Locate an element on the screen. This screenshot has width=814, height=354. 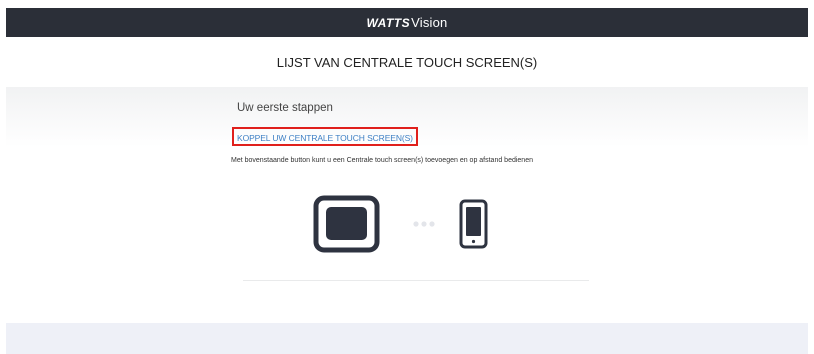
footer-band is located at coordinates (407, 338).